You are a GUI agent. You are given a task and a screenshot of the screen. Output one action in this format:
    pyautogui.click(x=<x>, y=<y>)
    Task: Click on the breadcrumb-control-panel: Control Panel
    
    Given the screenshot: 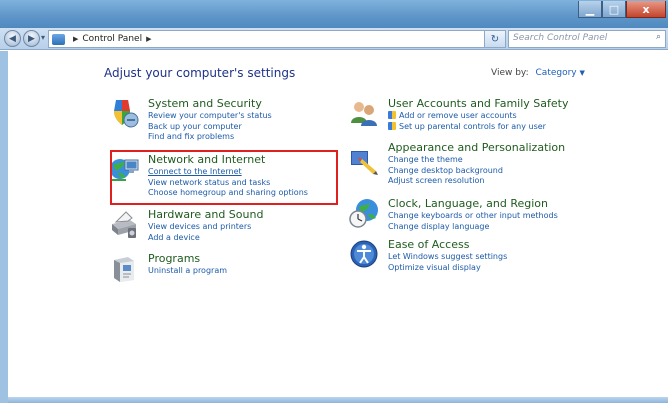 What is the action you would take?
    pyautogui.click(x=112, y=39)
    